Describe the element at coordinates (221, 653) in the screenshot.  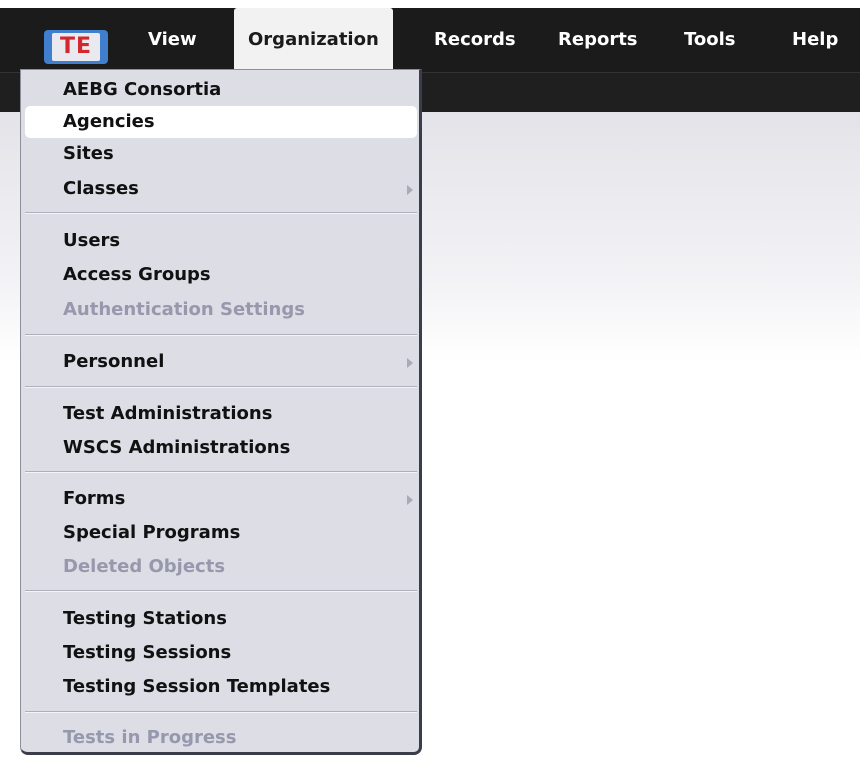
I see `menu-item-testing-sessions: Testing Sessions` at that location.